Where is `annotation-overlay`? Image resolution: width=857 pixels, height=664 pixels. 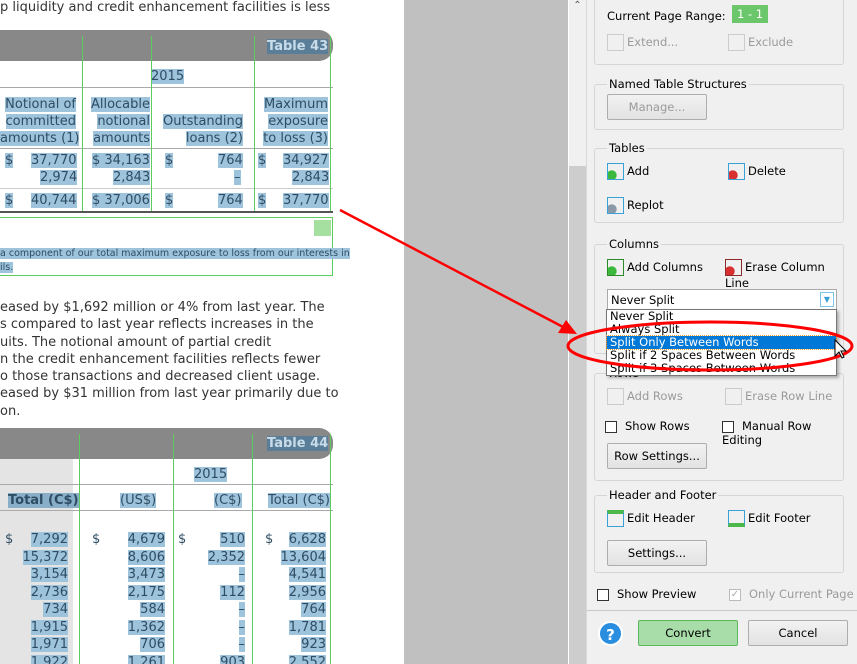
annotation-overlay is located at coordinates (596, 290).